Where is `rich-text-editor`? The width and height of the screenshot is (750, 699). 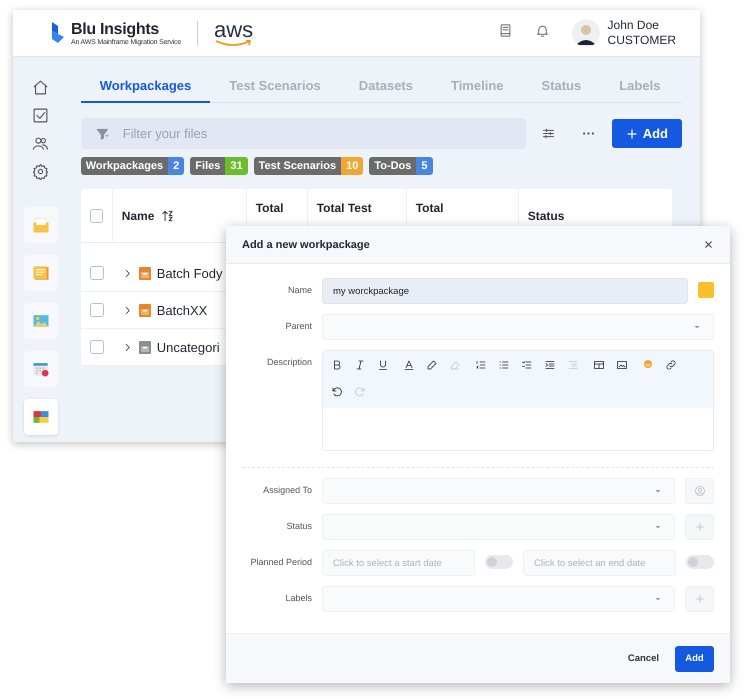 rich-text-editor is located at coordinates (518, 400).